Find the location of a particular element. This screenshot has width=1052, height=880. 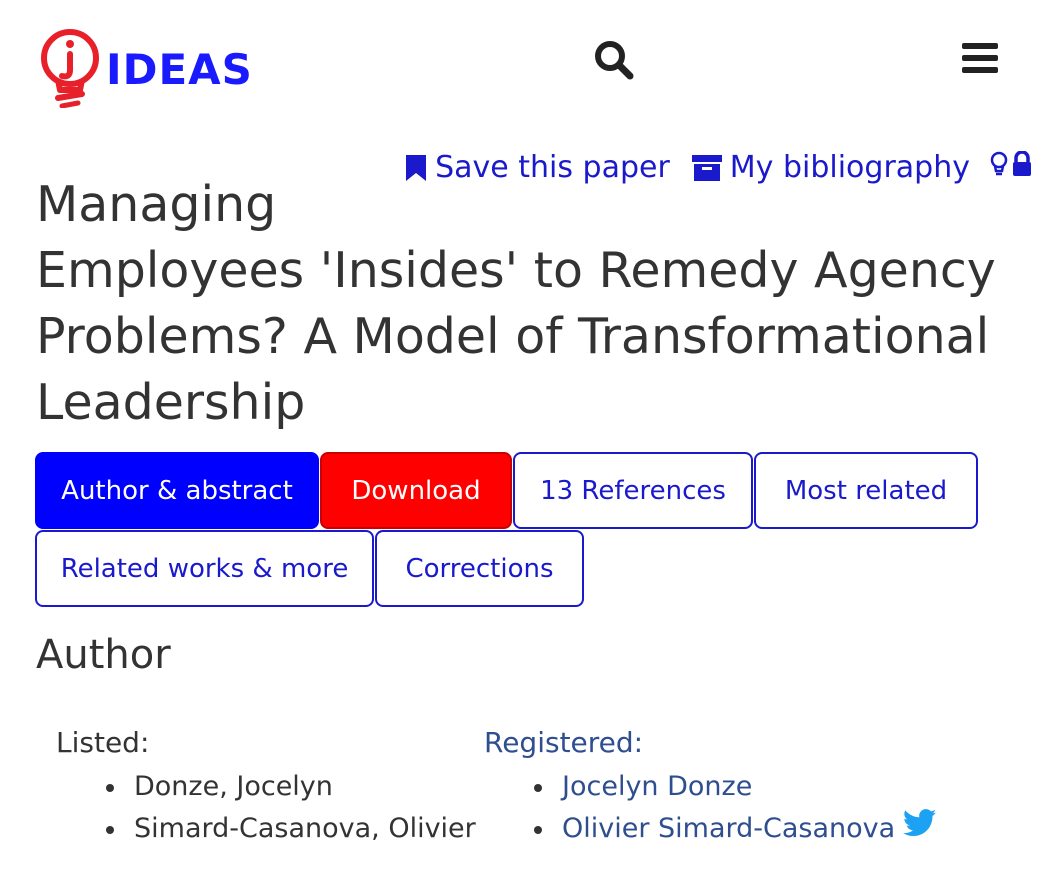

hamburger-menu-icon is located at coordinates (980, 58).